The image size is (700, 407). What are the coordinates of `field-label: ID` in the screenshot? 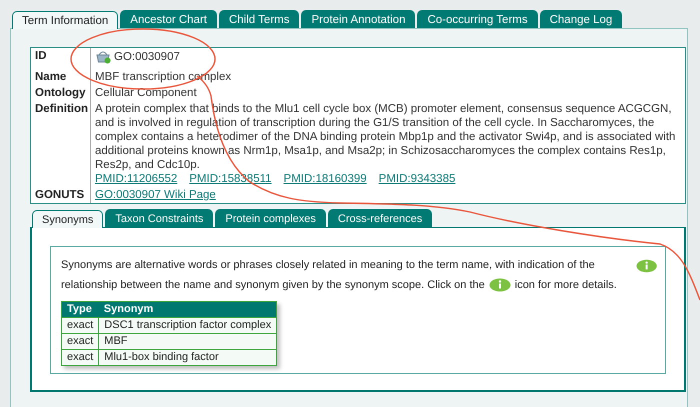 It's located at (61, 58).